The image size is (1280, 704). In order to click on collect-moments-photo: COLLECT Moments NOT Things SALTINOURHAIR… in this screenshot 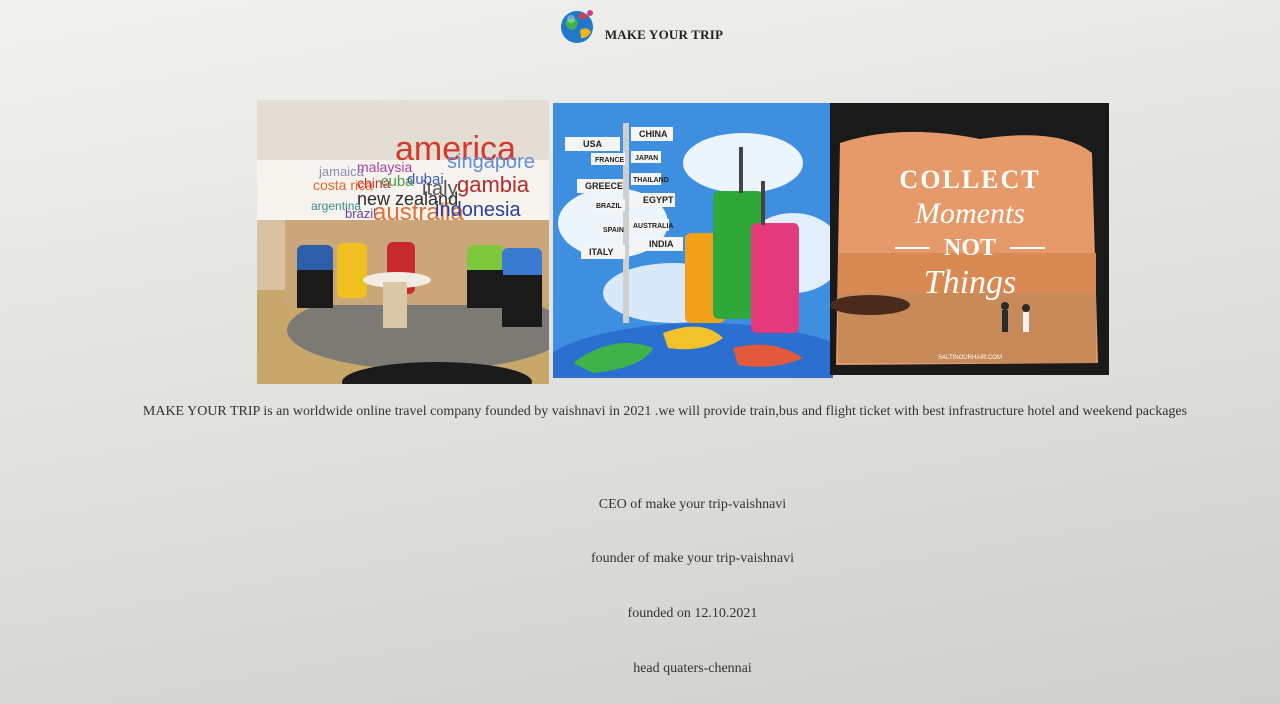, I will do `click(969, 239)`.